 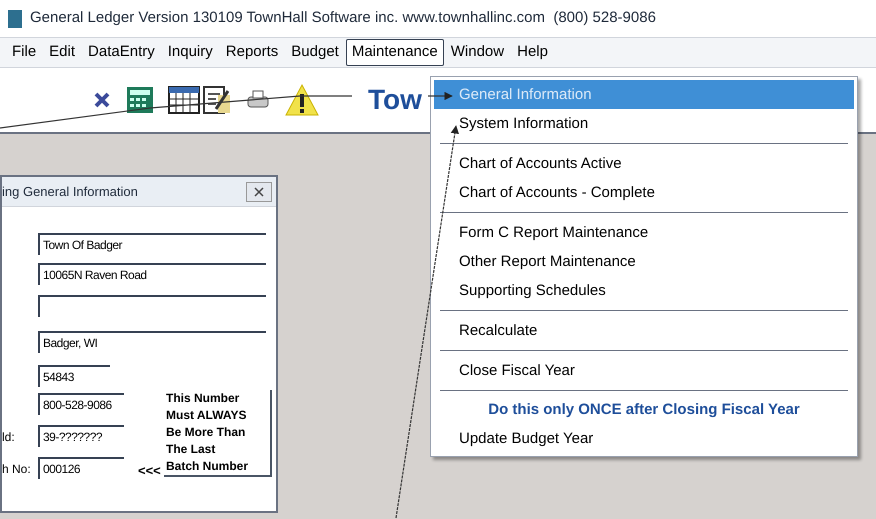 What do you see at coordinates (315, 52) in the screenshot?
I see `menu-item: Budget` at bounding box center [315, 52].